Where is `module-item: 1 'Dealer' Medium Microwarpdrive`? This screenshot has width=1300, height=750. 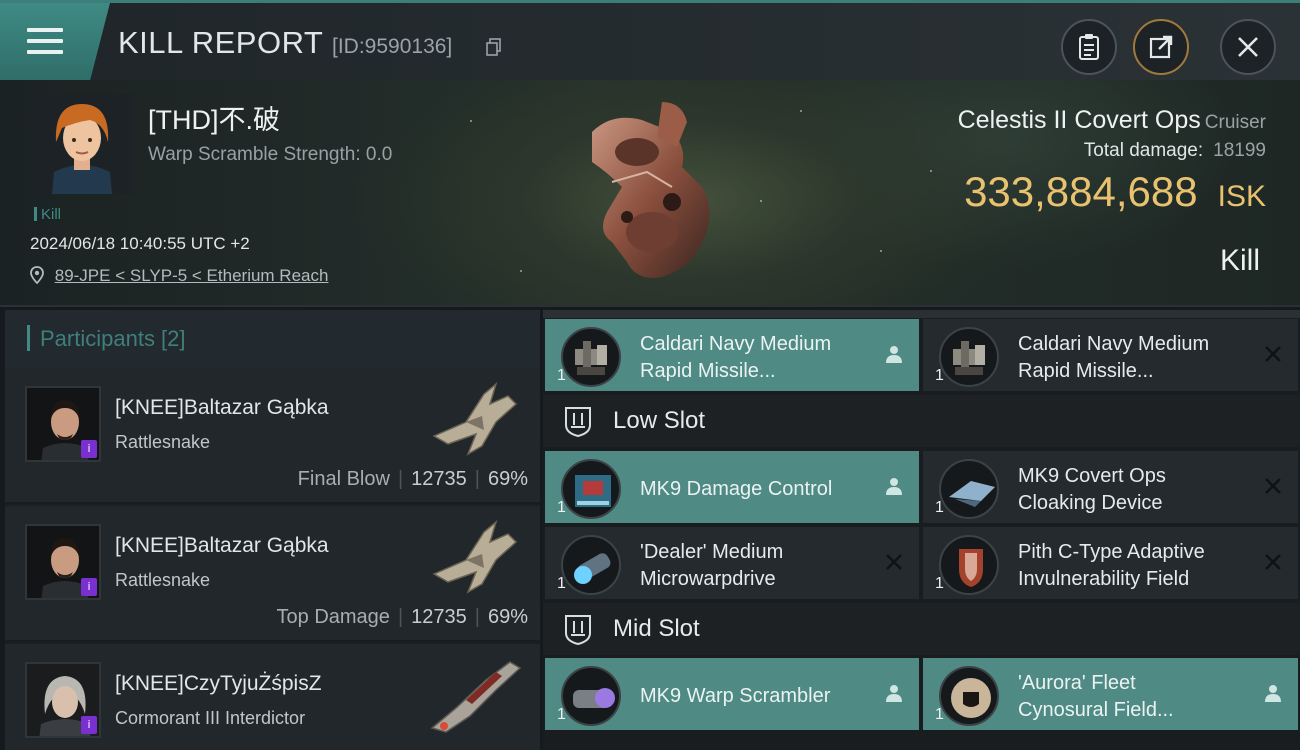 module-item: 1 'Dealer' Medium Microwarpdrive is located at coordinates (732, 563).